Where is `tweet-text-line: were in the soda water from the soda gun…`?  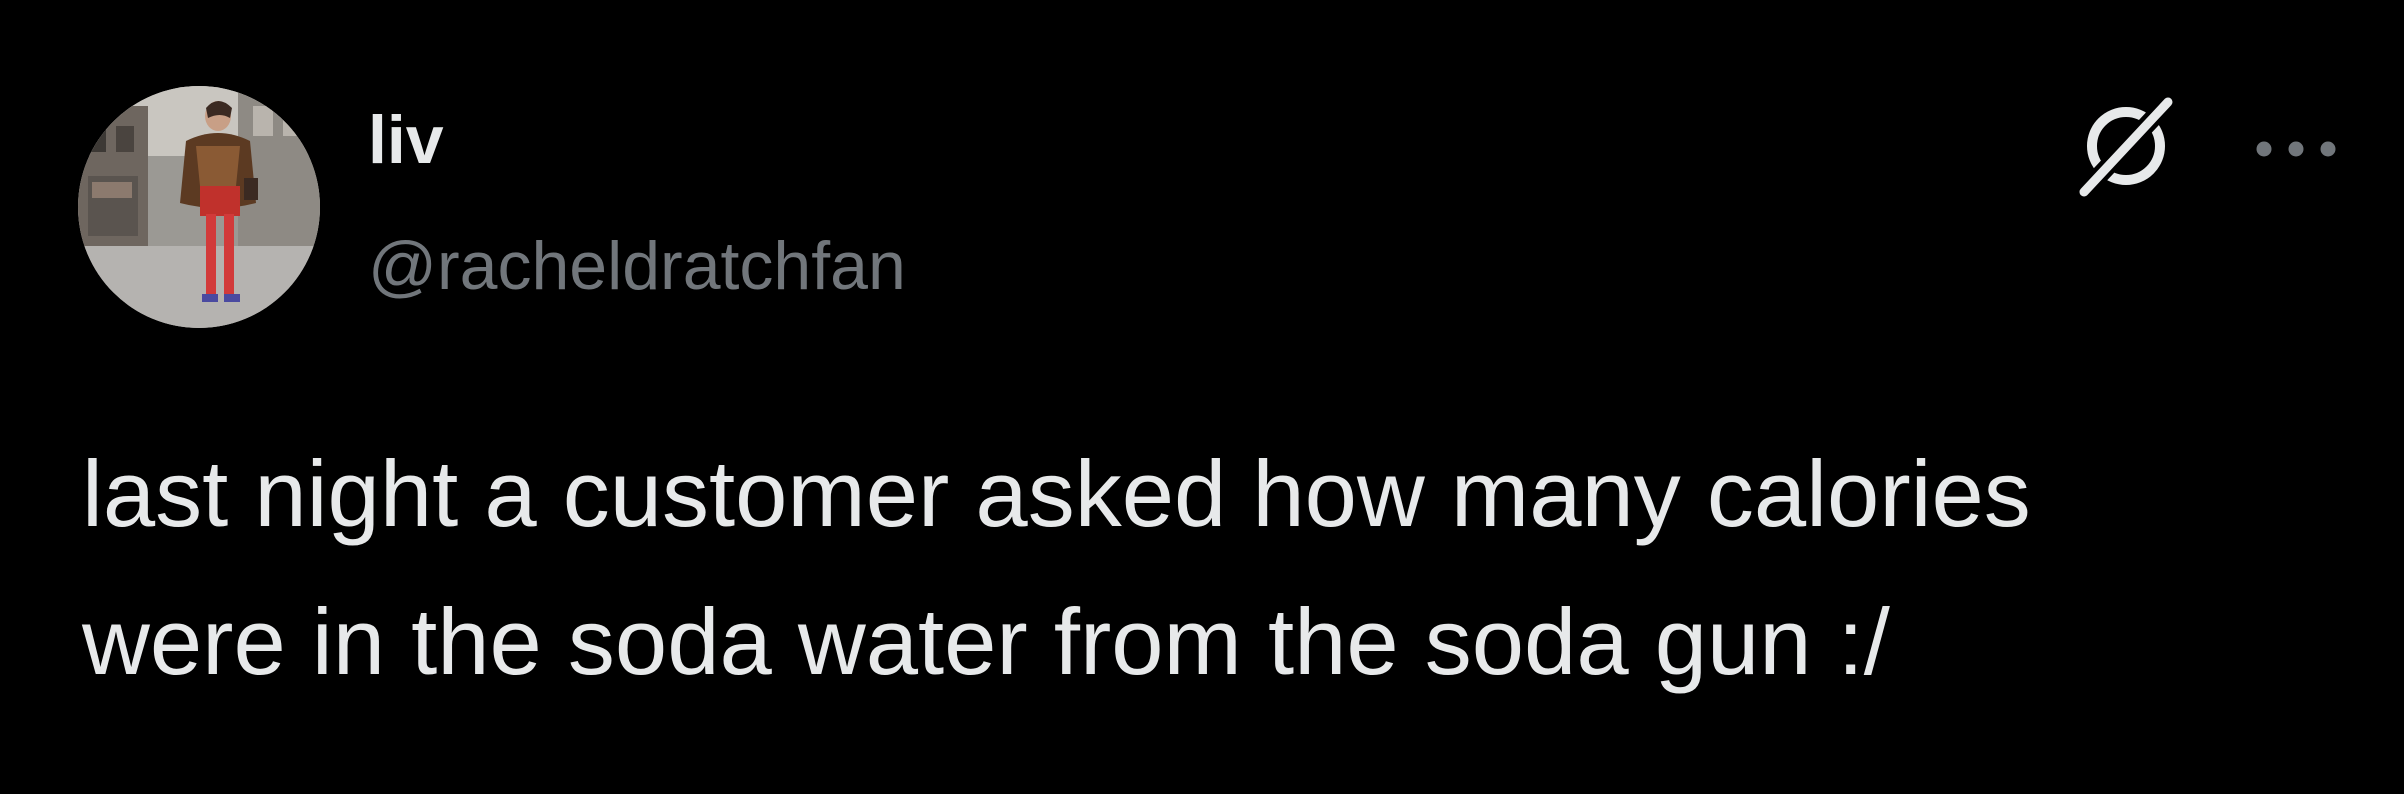 tweet-text-line: were in the soda water from the soda gun… is located at coordinates (986, 641).